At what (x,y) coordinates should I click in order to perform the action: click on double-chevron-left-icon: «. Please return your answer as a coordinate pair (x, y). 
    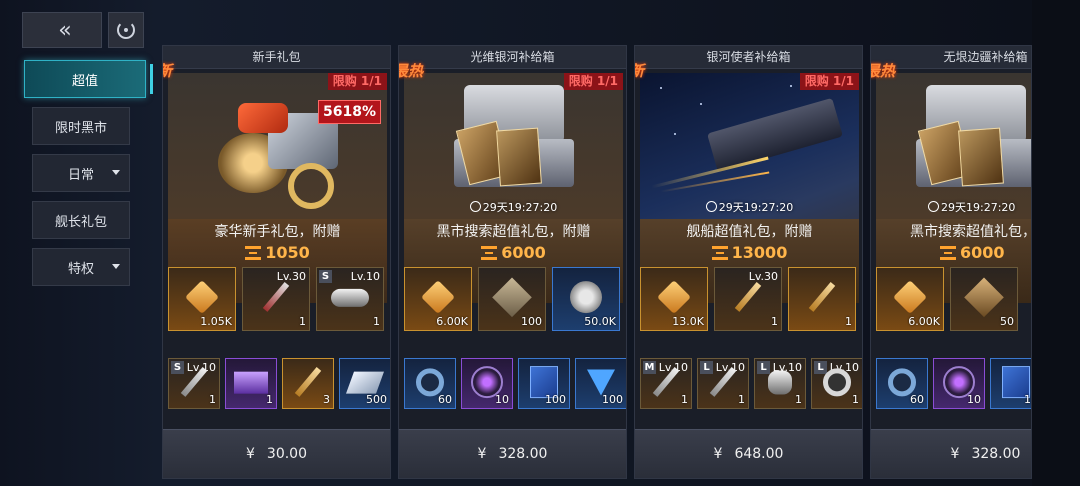
    Looking at the image, I should click on (65, 30).